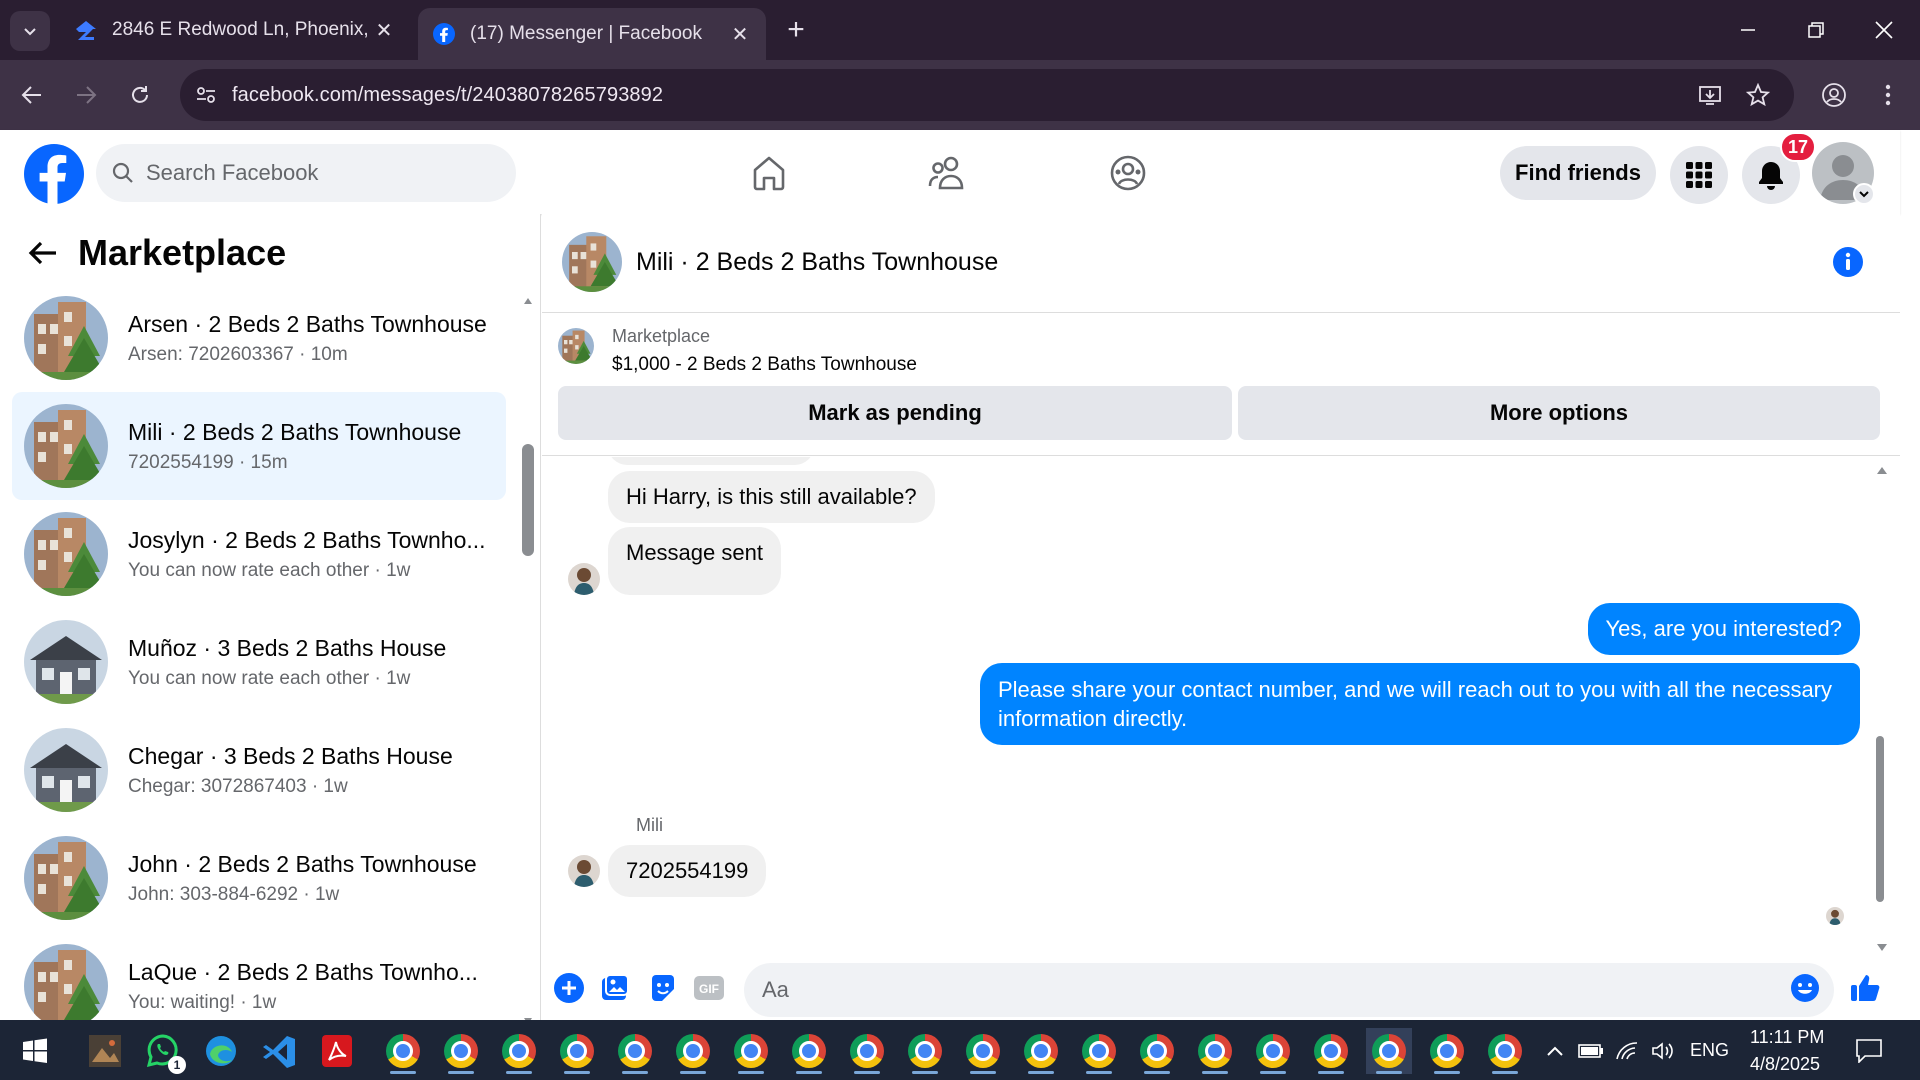 The height and width of the screenshot is (1080, 1920). I want to click on chat-title: Mili · 2 Beds 2 Baths Townhouse, so click(817, 262).